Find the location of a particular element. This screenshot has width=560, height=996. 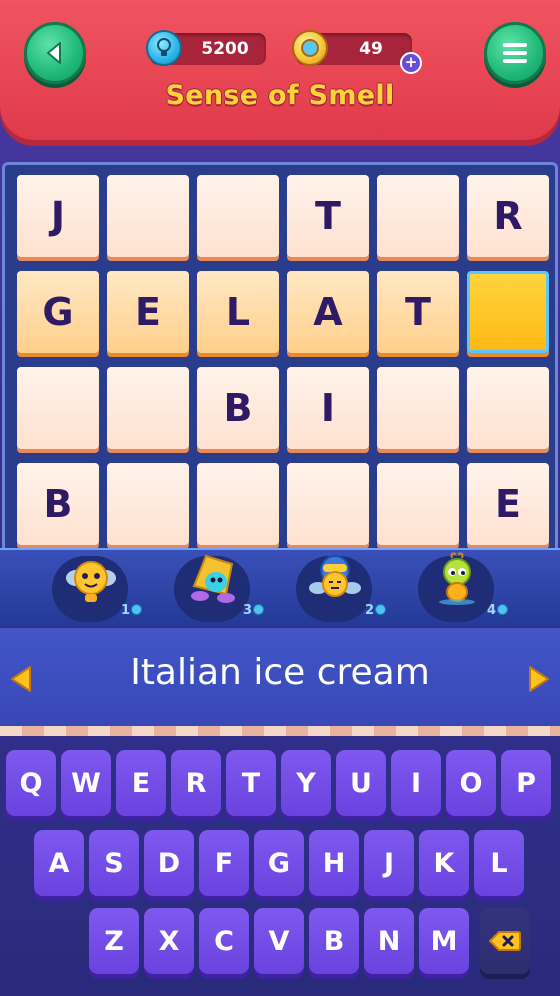

helper-check-word: 2 is located at coordinates (341, 588).